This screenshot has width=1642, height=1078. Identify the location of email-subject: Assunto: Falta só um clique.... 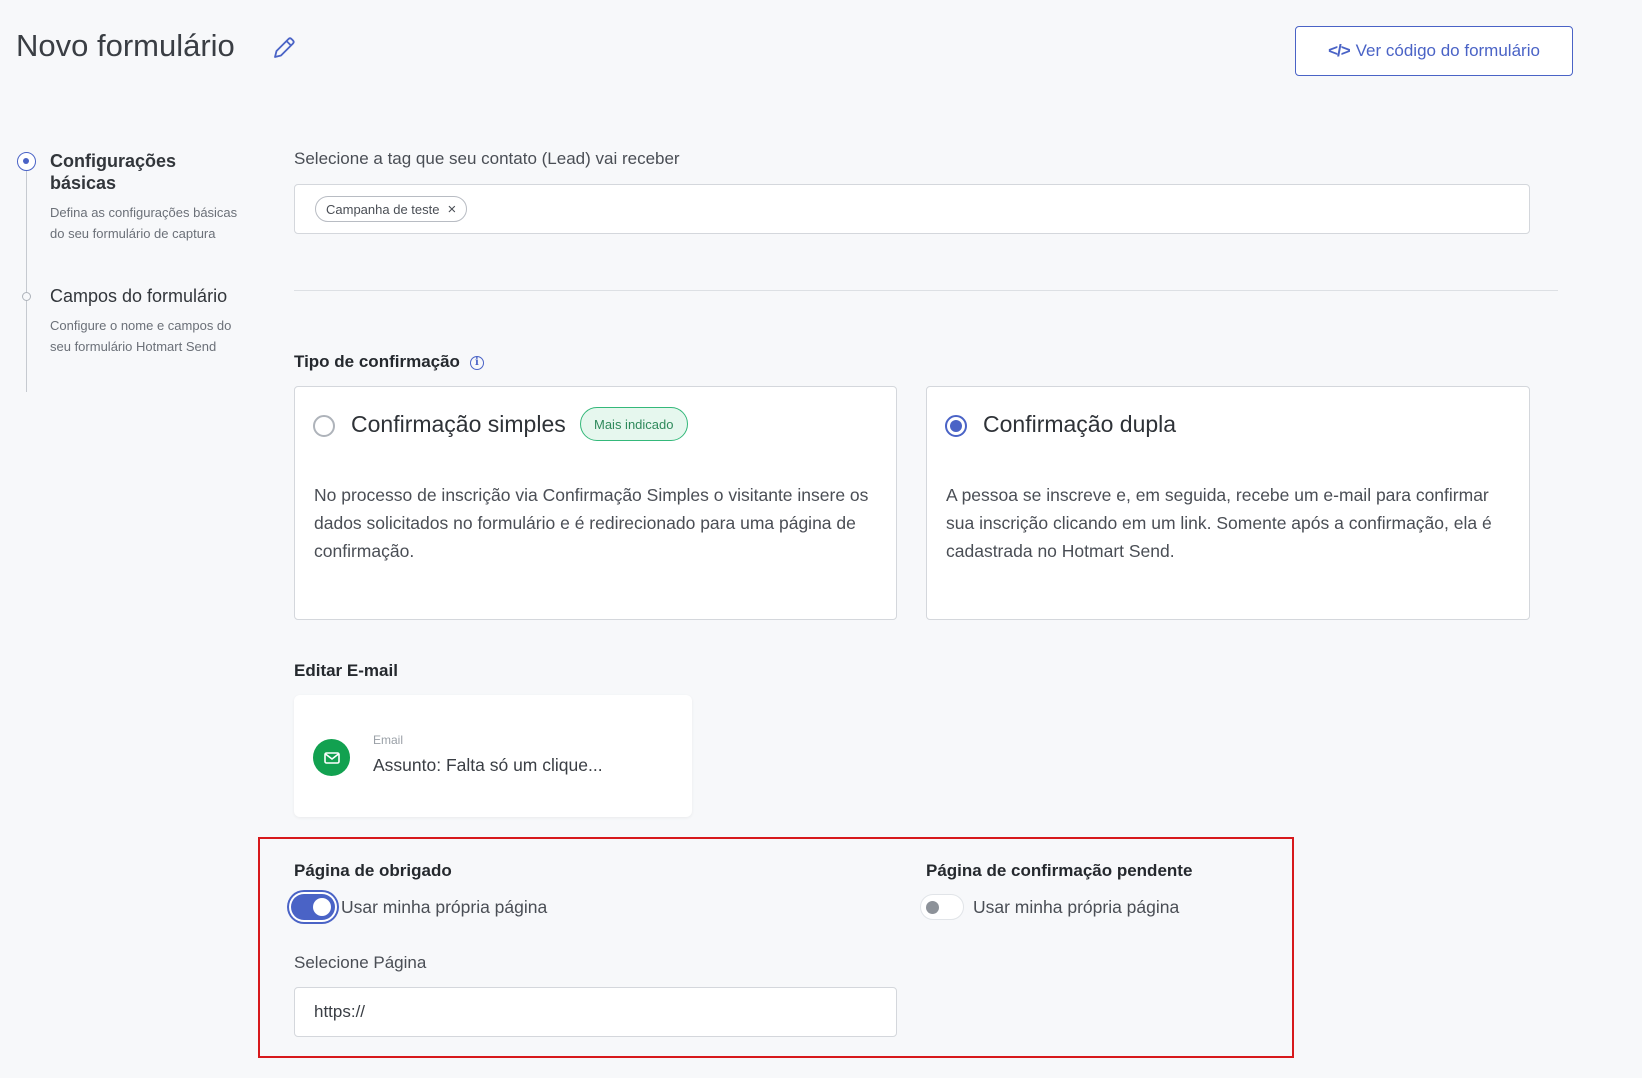
(488, 765).